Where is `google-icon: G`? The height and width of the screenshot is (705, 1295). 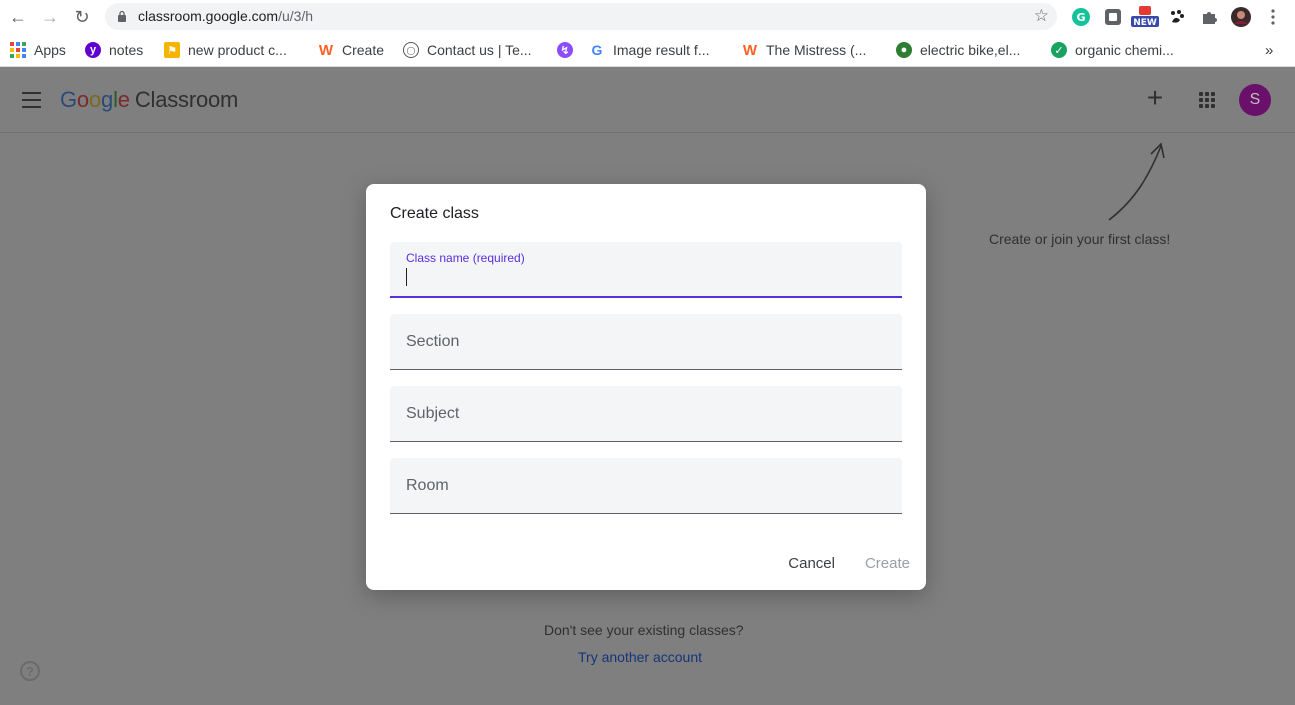 google-icon: G is located at coordinates (597, 50).